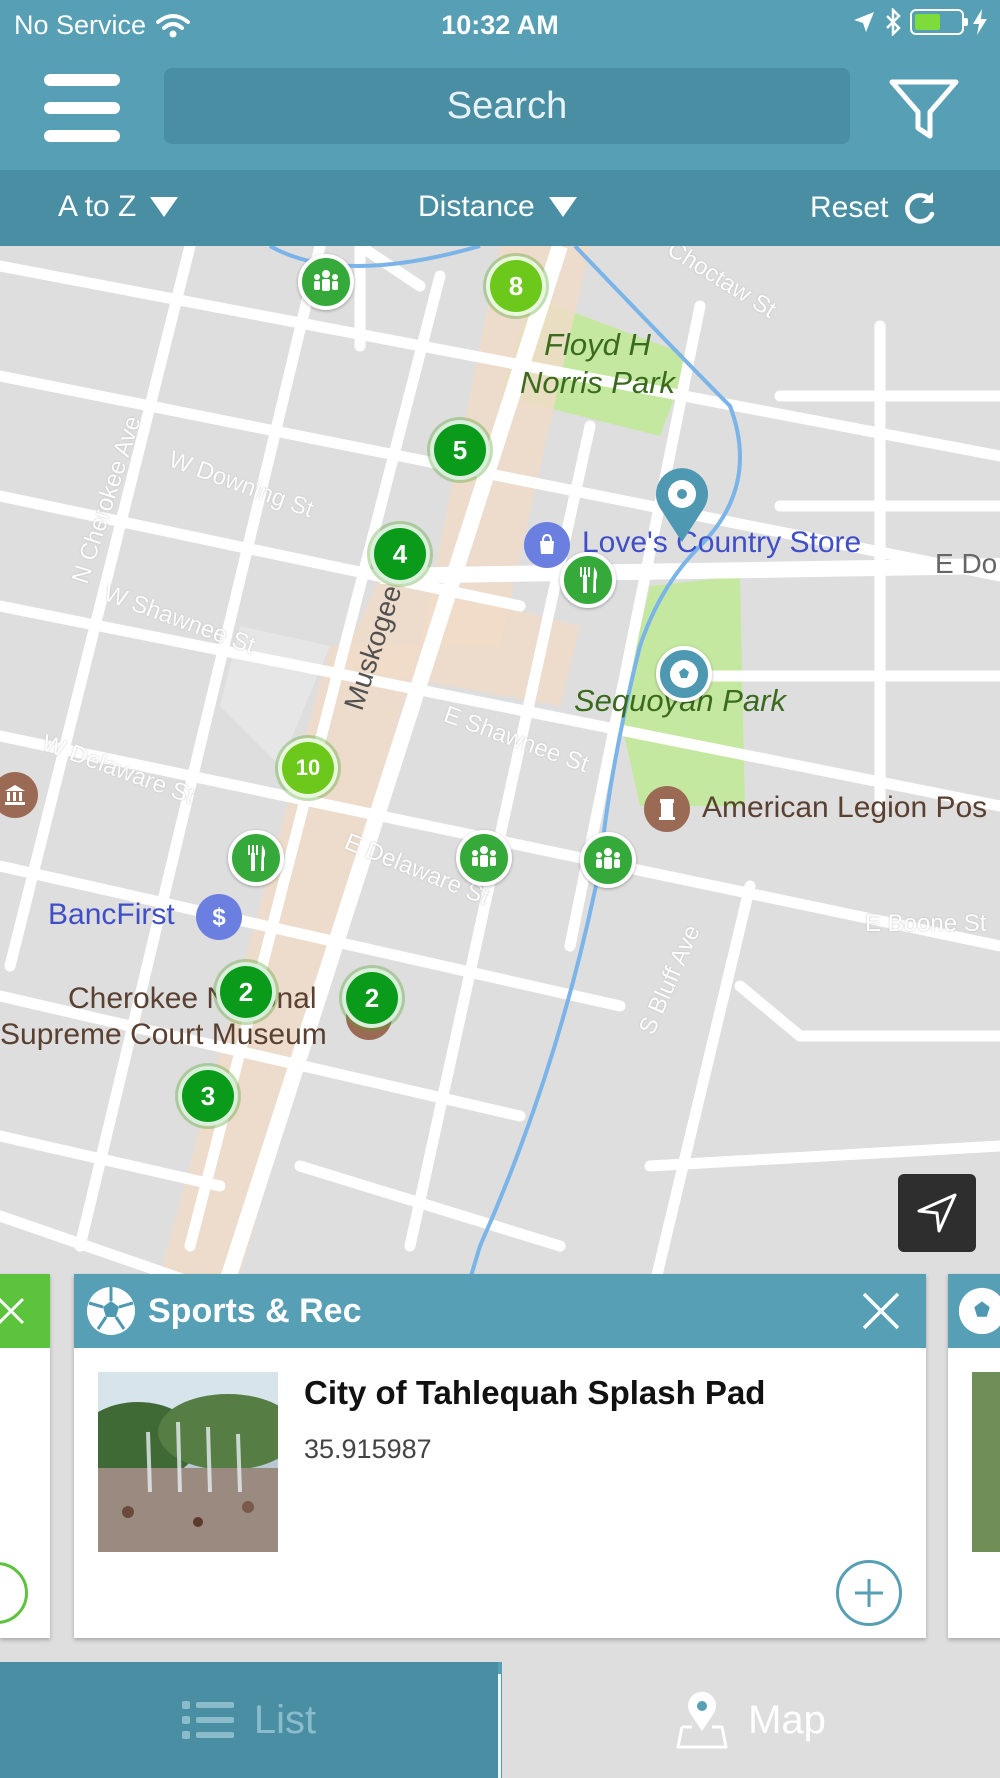 The width and height of the screenshot is (1000, 1778). I want to click on map-pin-icon, so click(702, 1720).